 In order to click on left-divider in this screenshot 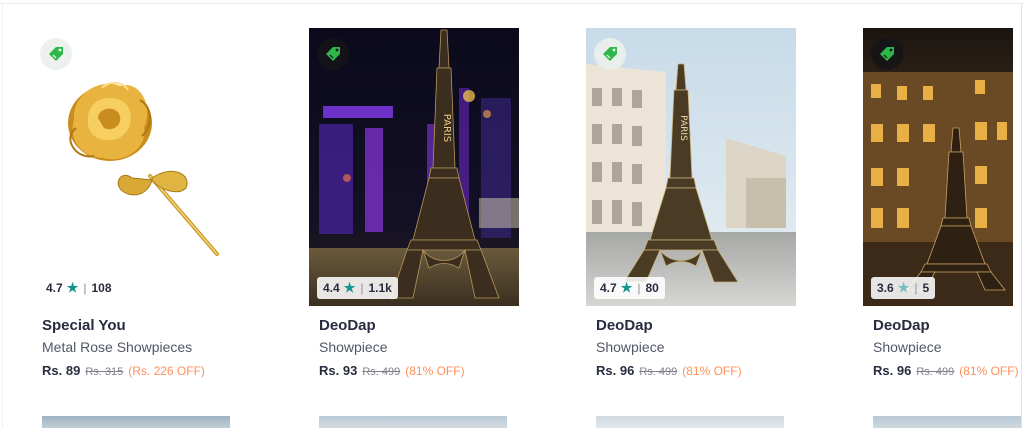, I will do `click(2, 216)`.